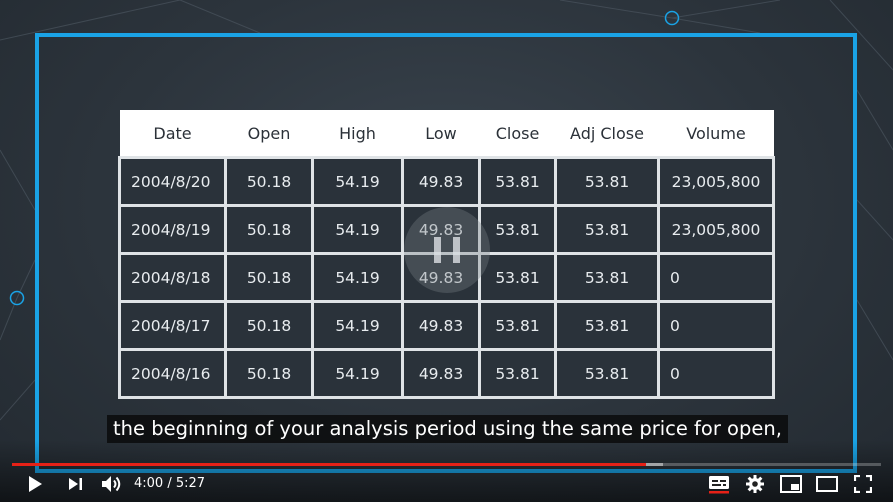  I want to click on next-button, so click(76, 484).